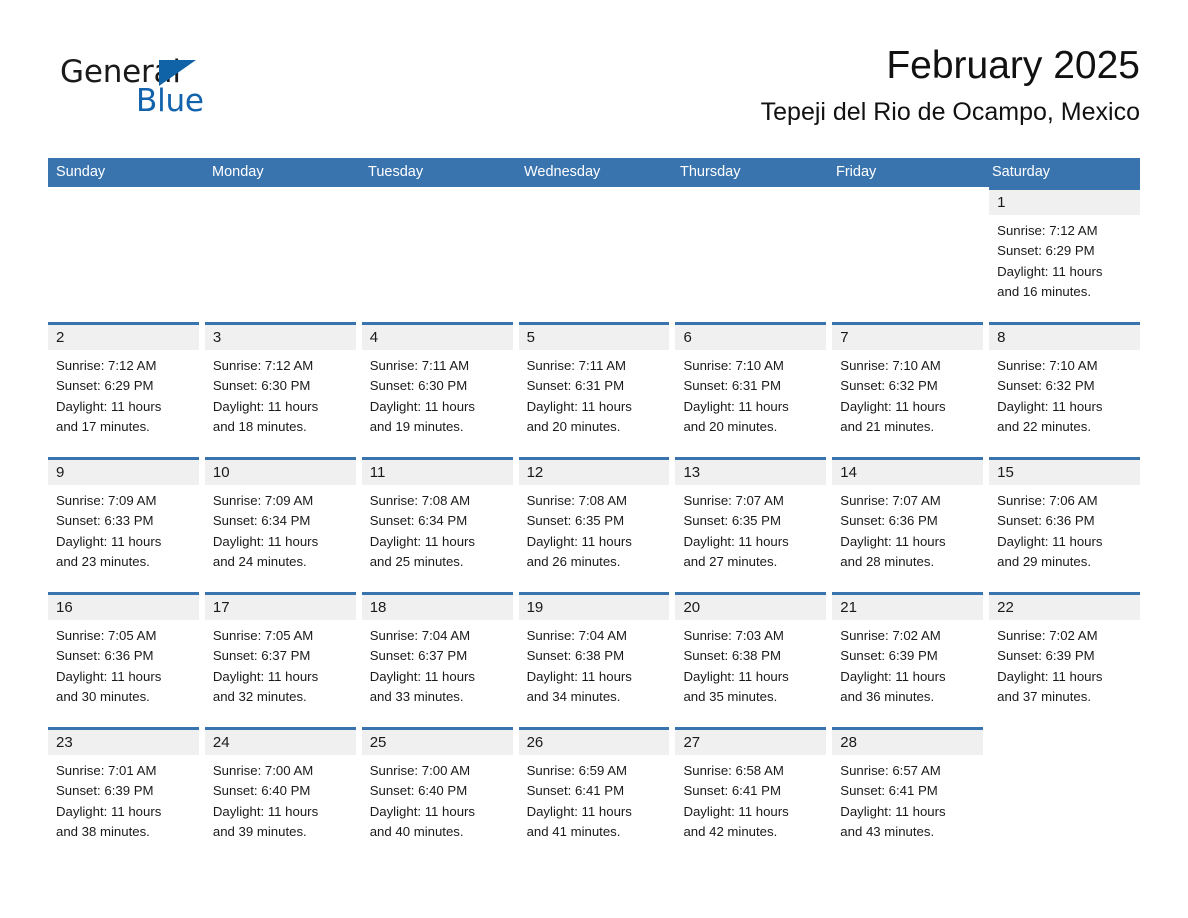 The width and height of the screenshot is (1188, 918). Describe the element at coordinates (64, 742) in the screenshot. I see `day-number: 23` at that location.